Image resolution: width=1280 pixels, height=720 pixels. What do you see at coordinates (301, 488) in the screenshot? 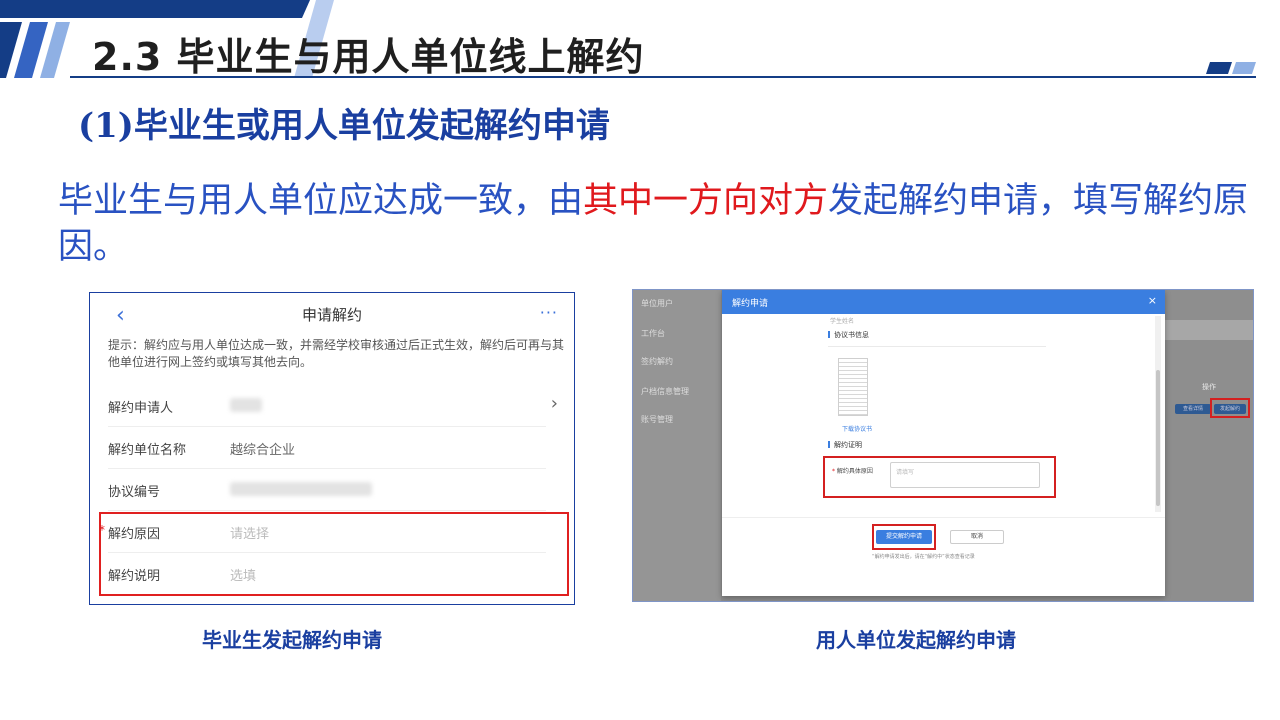
I see `agreement-value-blurred` at bounding box center [301, 488].